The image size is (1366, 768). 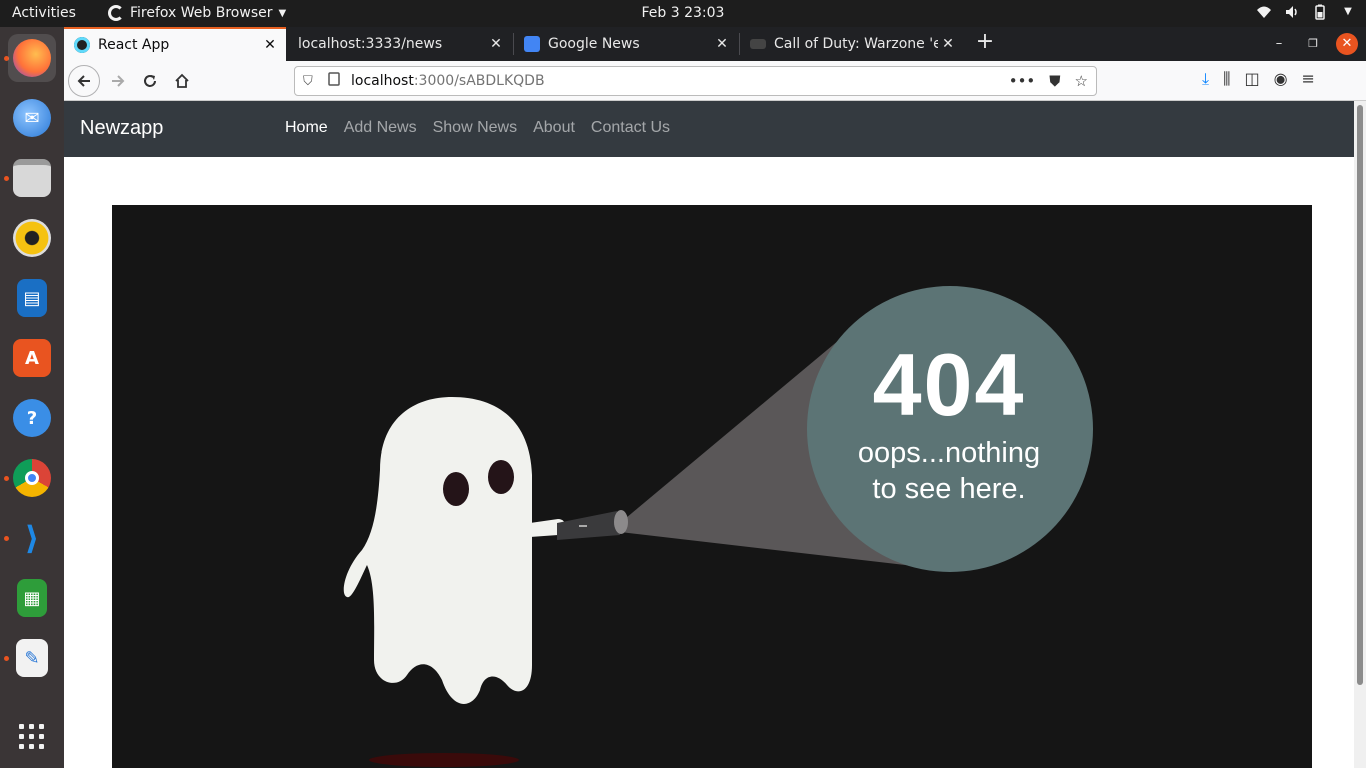 I want to click on page-scrollbar, so click(x=1360, y=434).